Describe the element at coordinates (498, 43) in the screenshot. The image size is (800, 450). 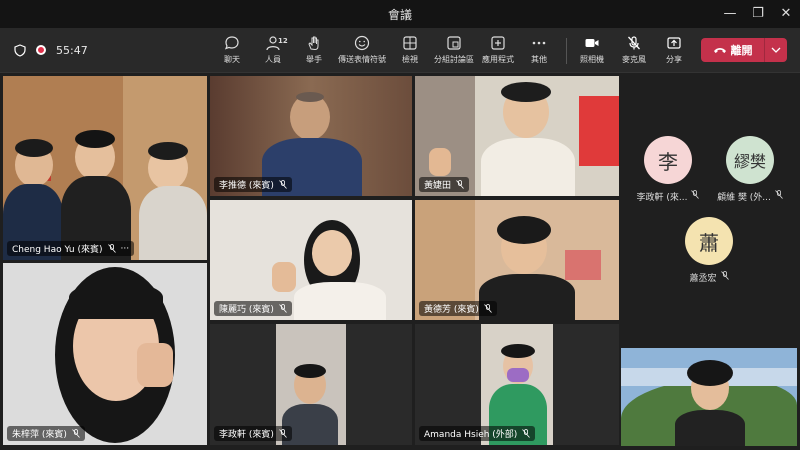
I see `add-app-icon` at that location.